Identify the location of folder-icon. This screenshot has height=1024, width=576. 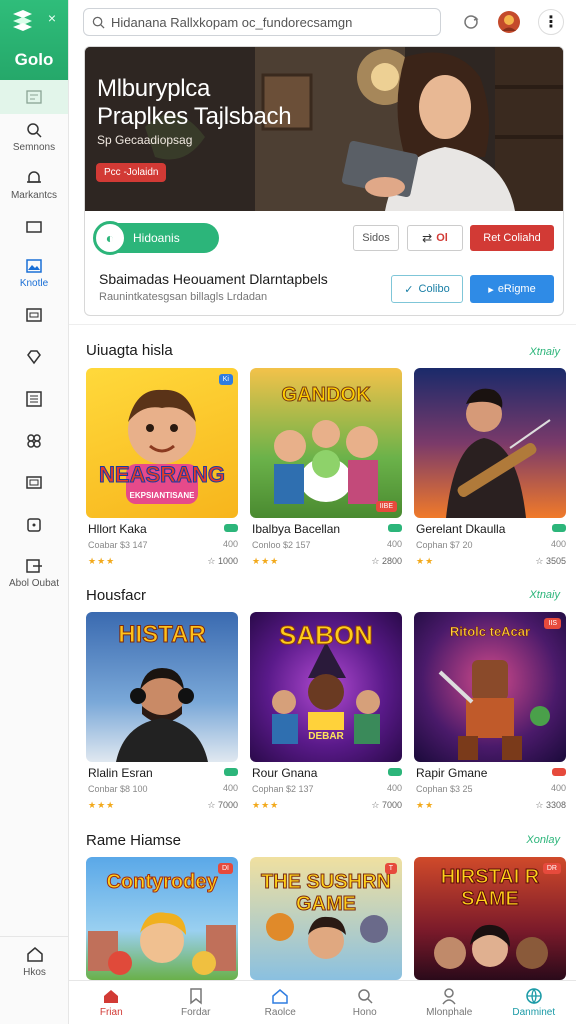
(34, 227).